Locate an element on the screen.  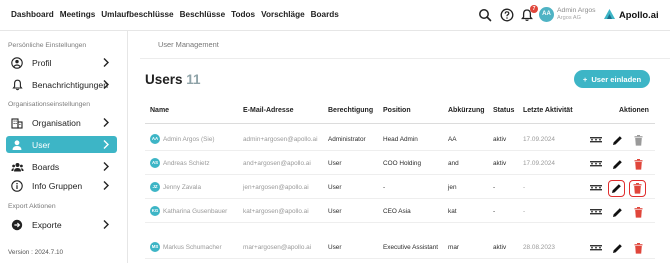
sidebar-item-info-gruppen: Info Gruppen is located at coordinates (61, 185).